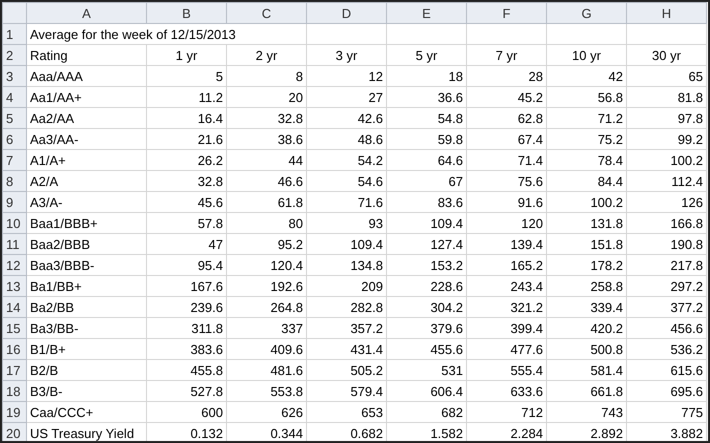  I want to click on table-cell: 339.4, so click(586, 307).